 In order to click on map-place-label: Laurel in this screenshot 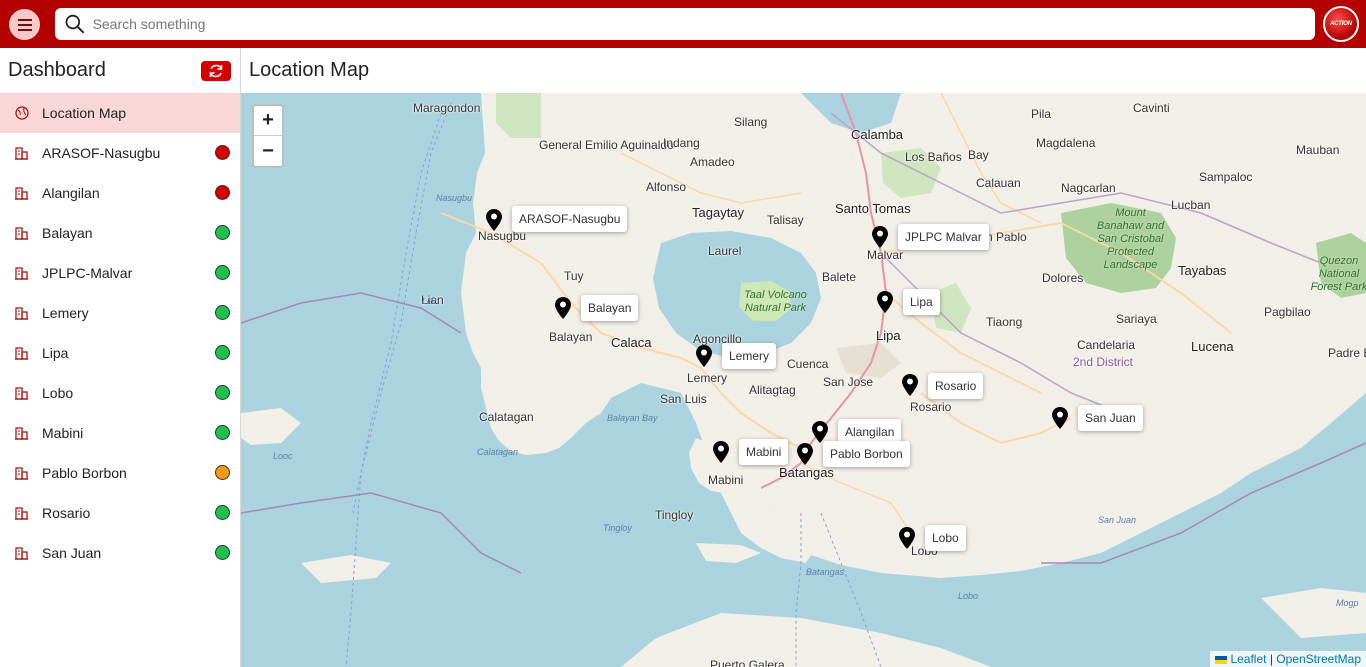, I will do `click(725, 251)`.